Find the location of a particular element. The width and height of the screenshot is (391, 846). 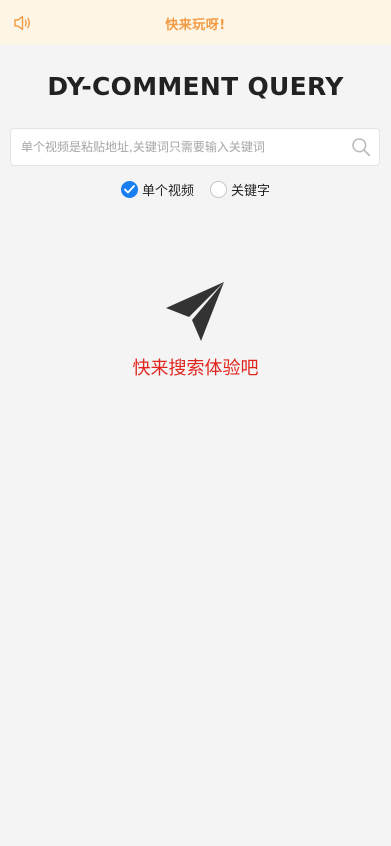

radio-label-keyword: 关键字 is located at coordinates (251, 191).